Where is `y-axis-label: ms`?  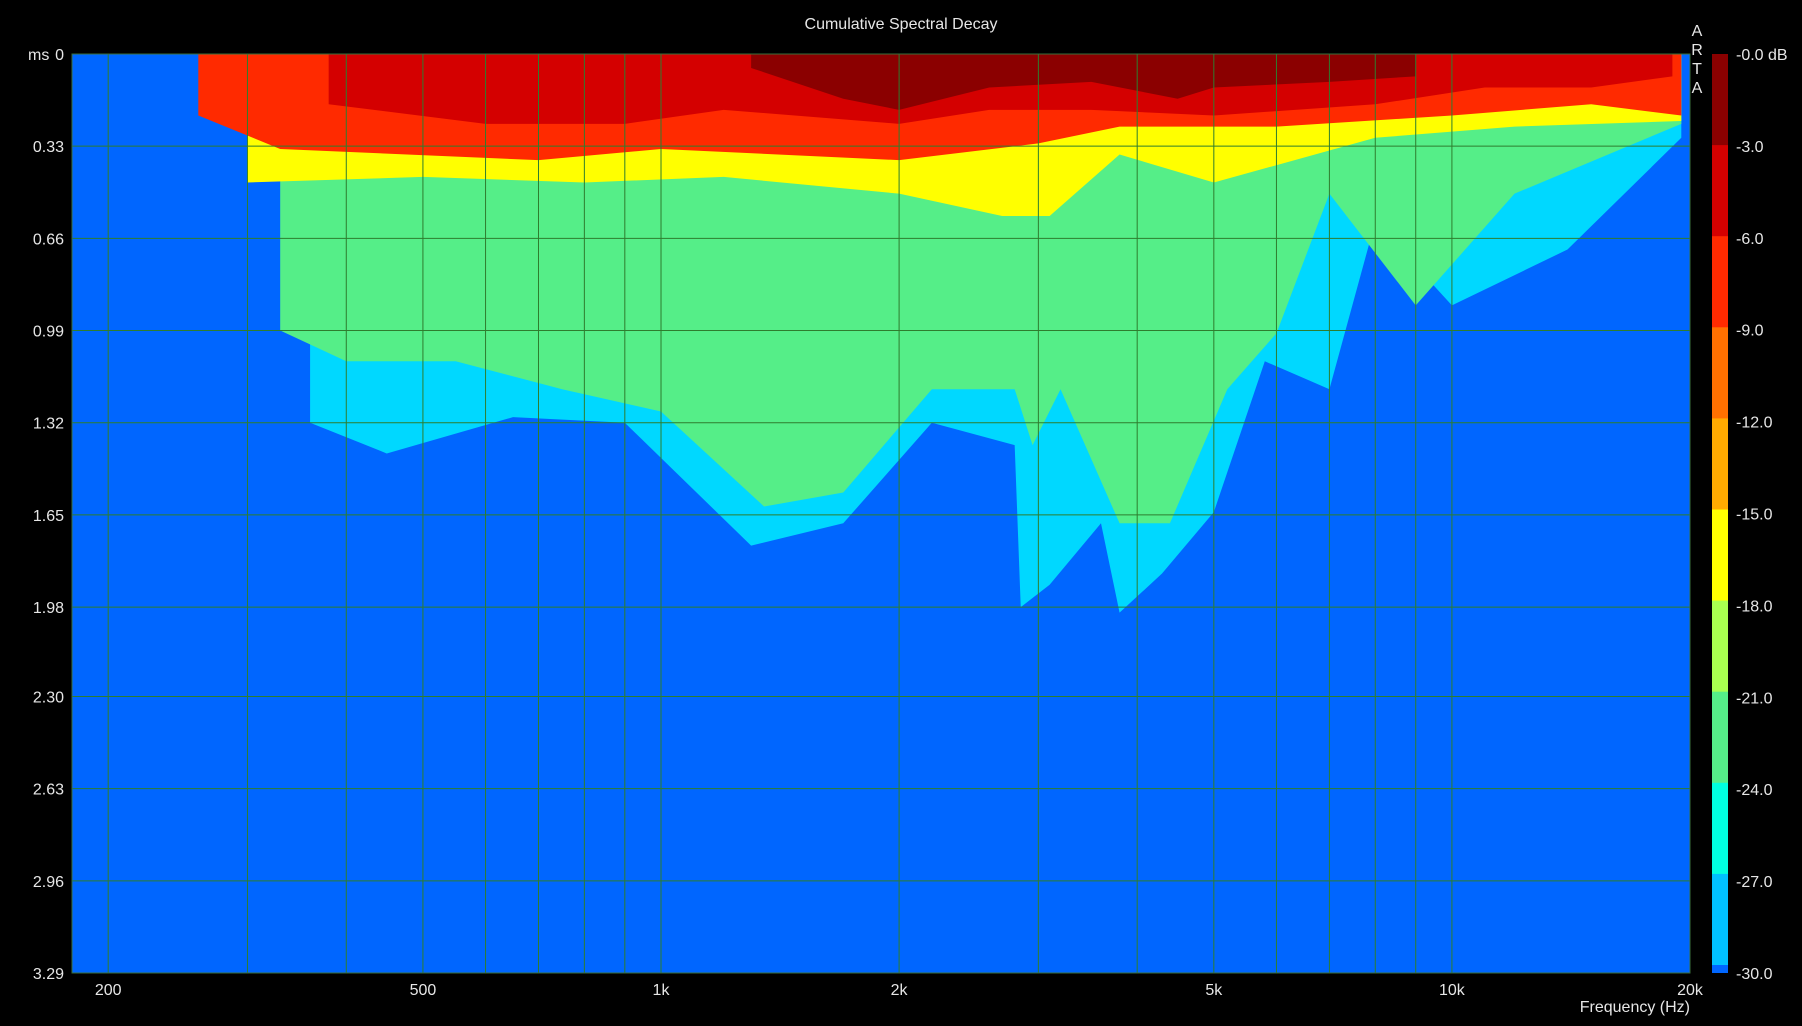 y-axis-label: ms is located at coordinates (38, 55).